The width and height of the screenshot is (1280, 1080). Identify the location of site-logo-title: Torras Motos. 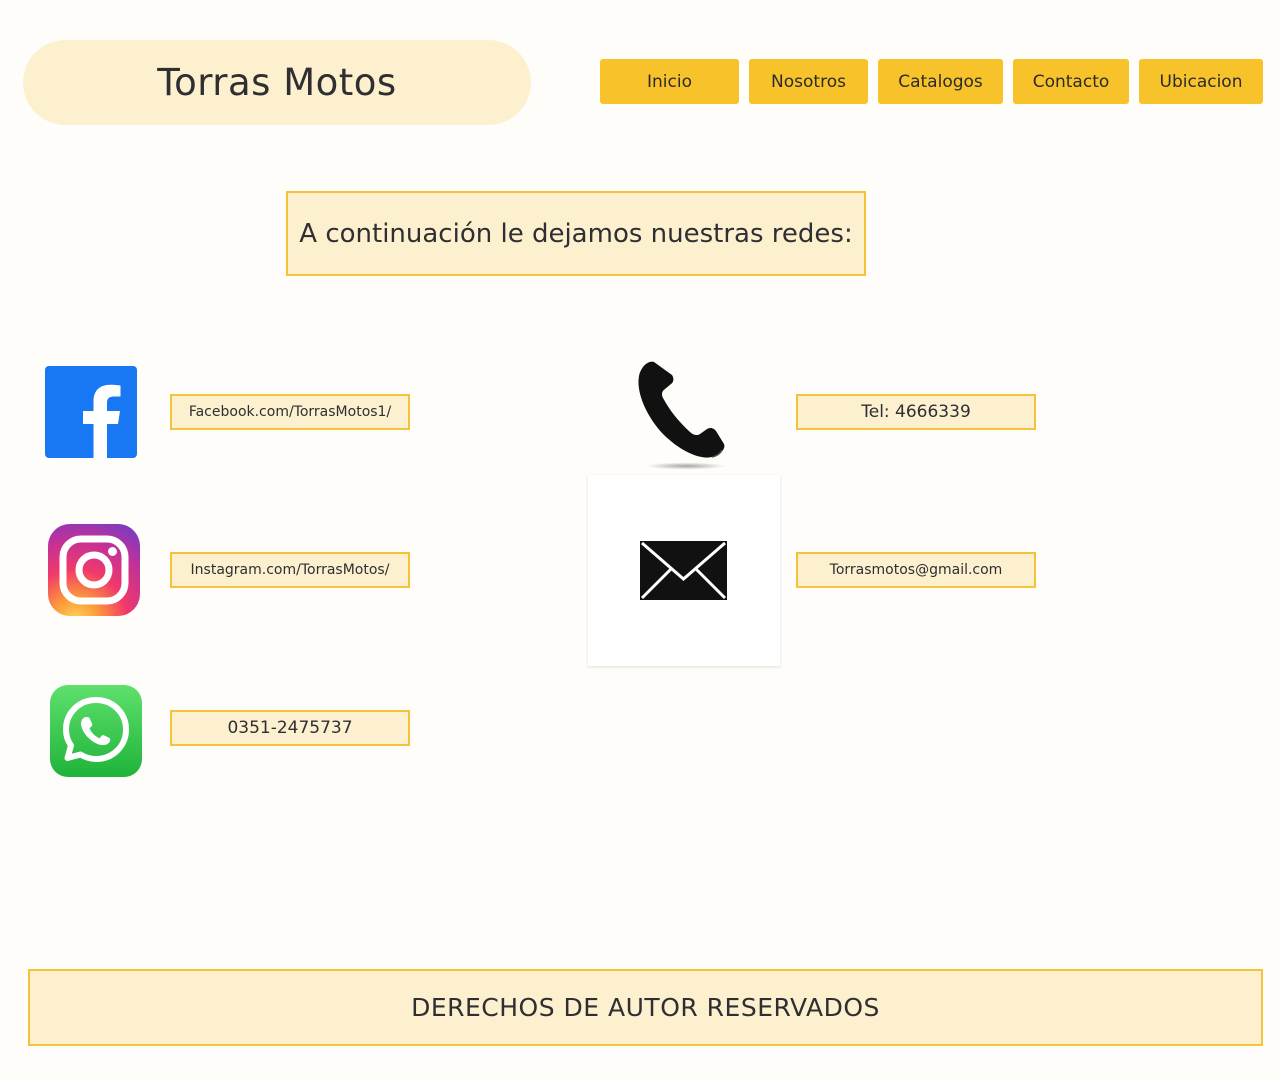
(277, 82).